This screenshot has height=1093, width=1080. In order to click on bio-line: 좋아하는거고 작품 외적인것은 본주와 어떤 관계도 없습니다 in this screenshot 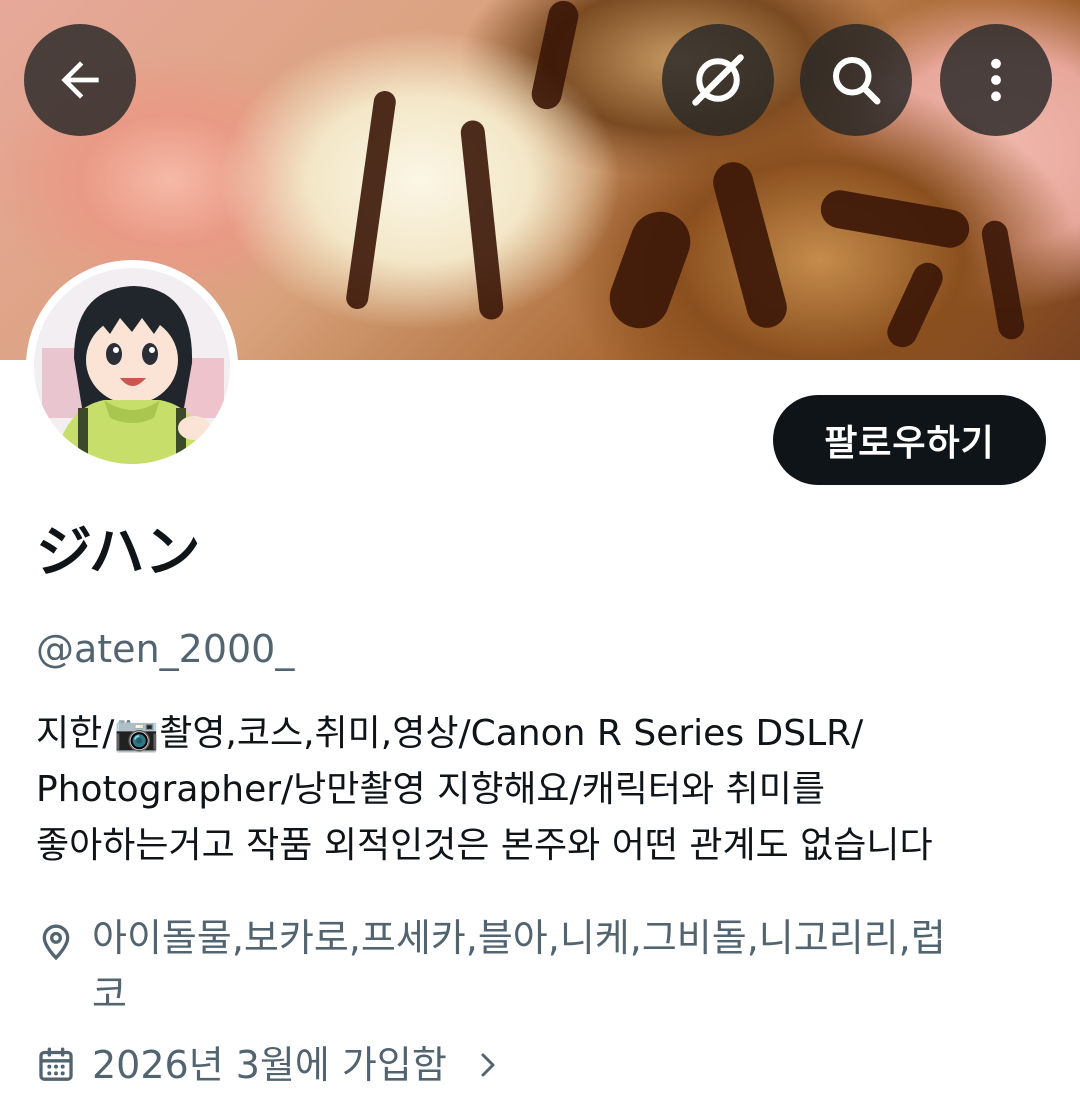, I will do `click(484, 845)`.